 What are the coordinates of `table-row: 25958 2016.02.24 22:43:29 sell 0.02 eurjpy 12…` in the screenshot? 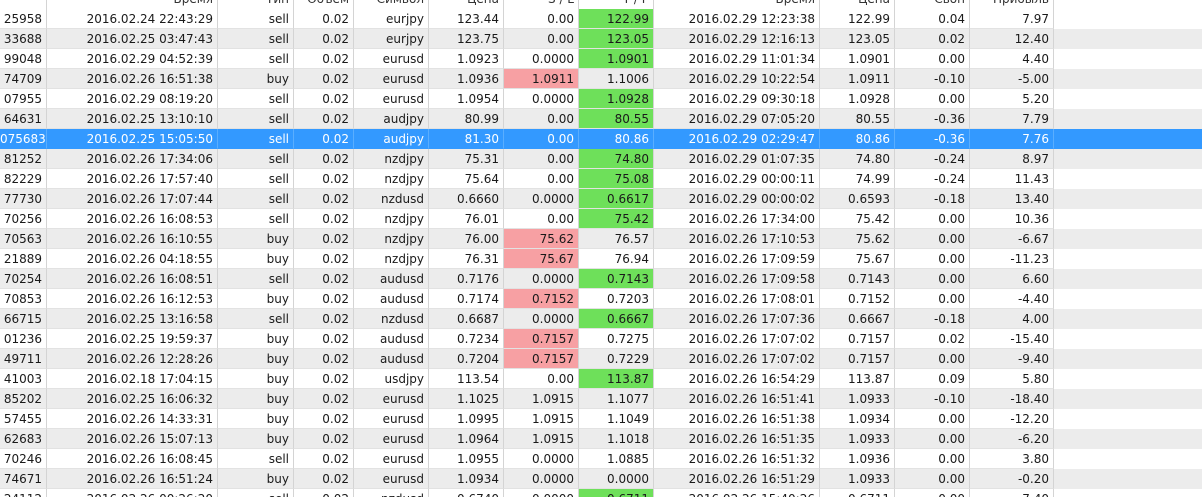 It's located at (601, 19).